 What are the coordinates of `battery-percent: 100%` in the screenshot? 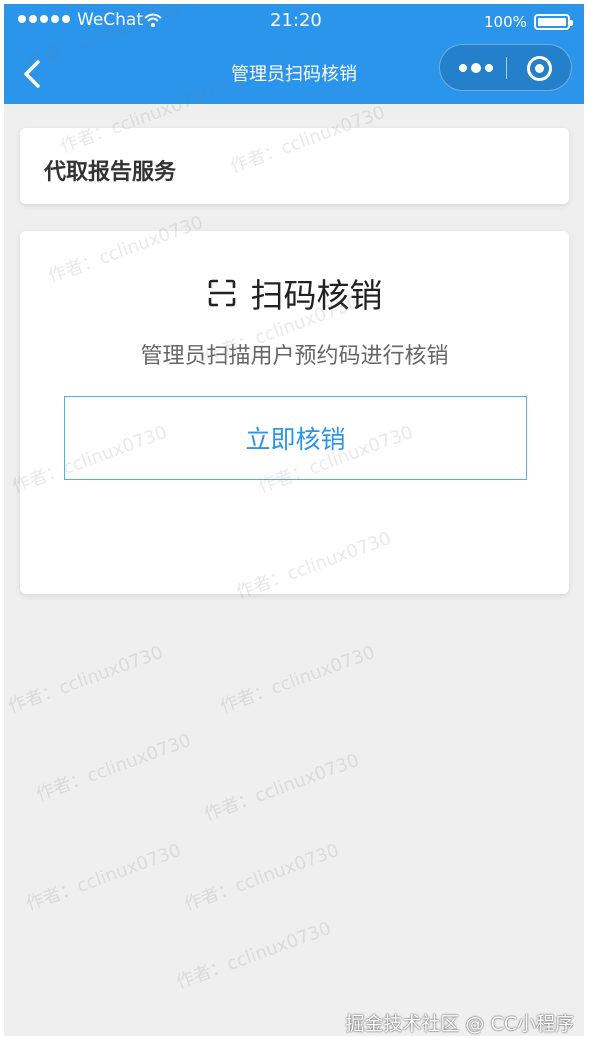 It's located at (505, 22).